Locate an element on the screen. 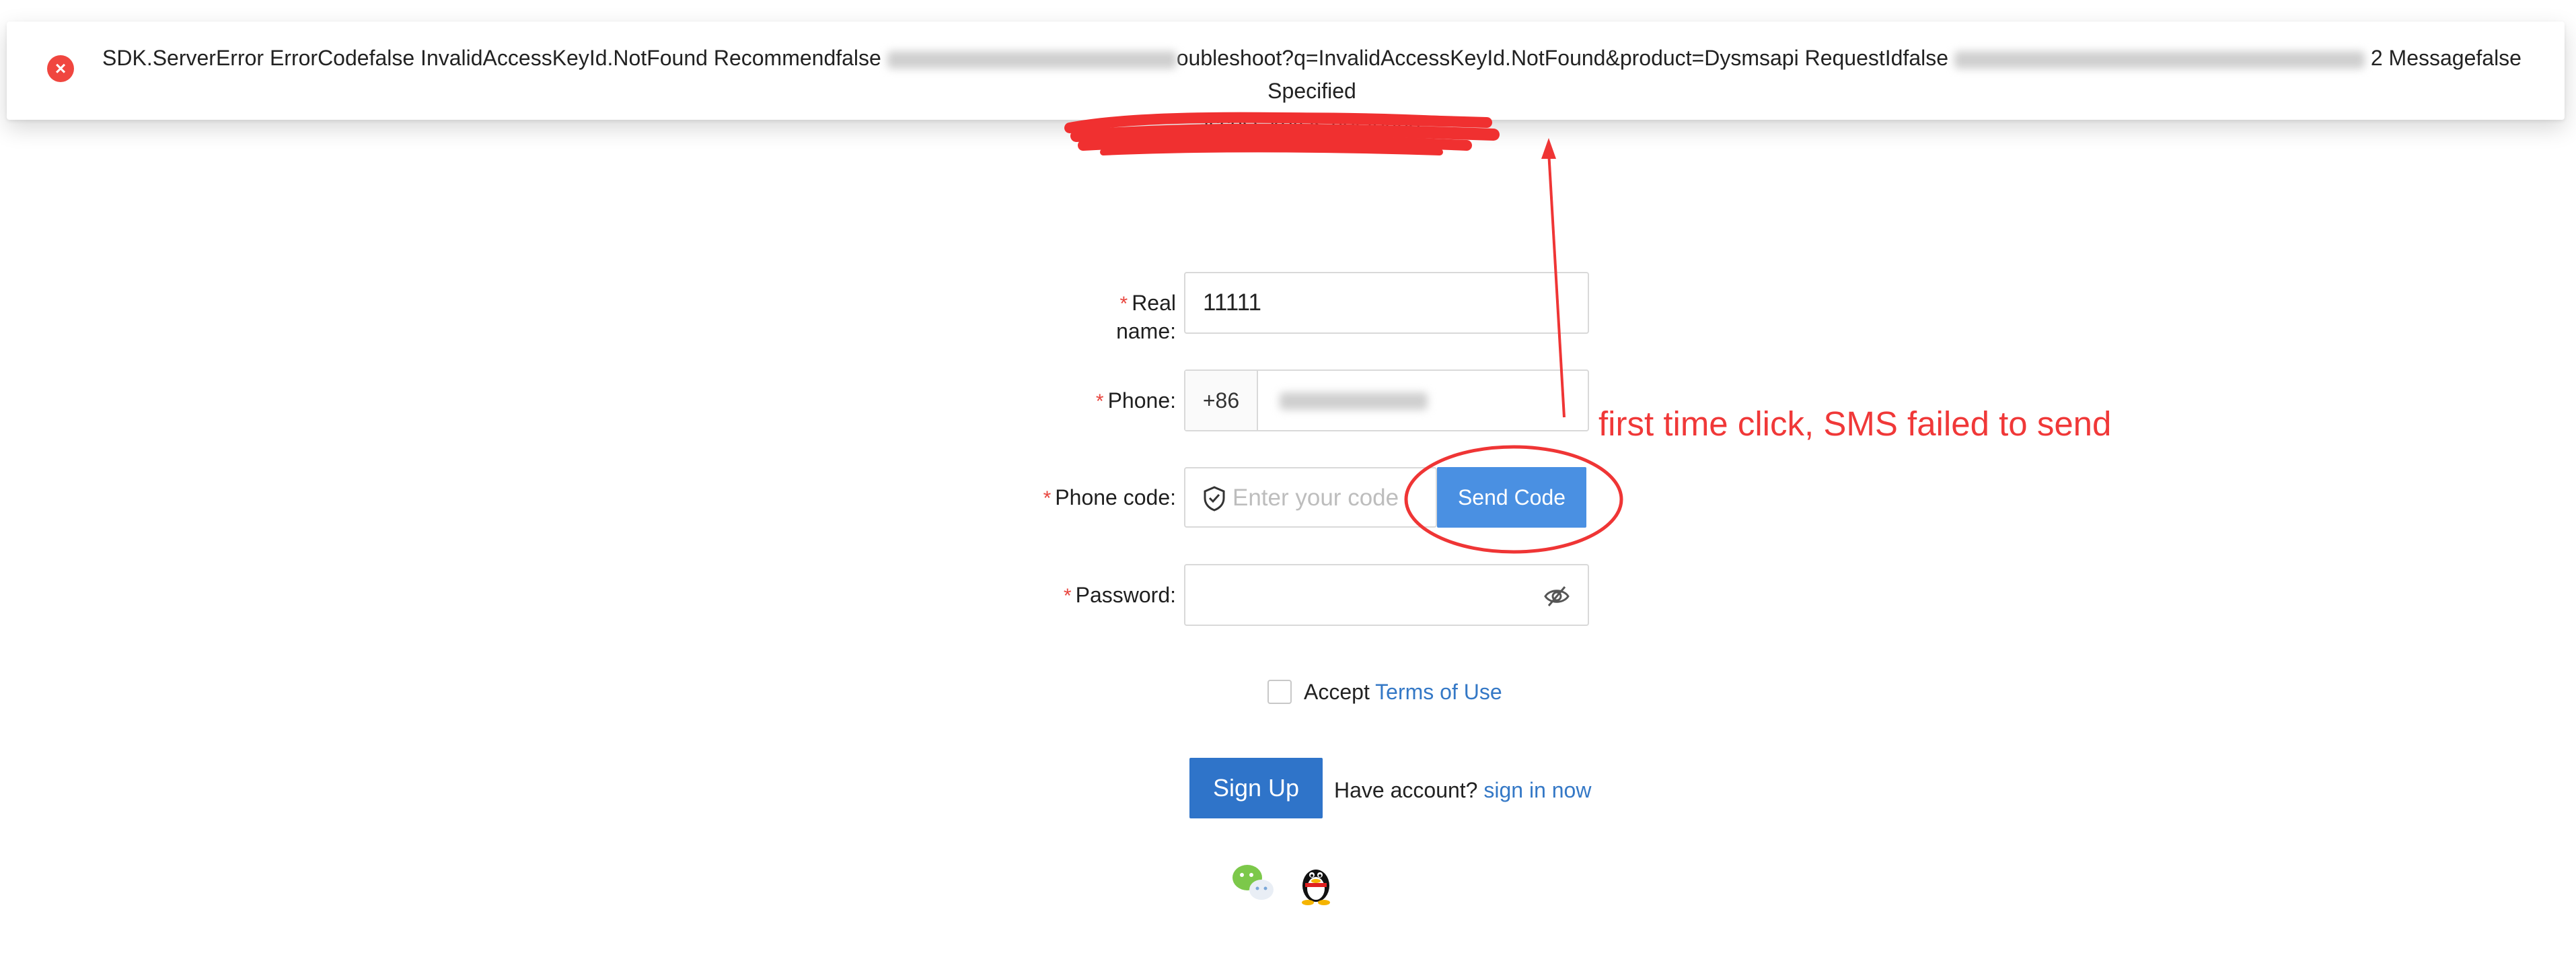 Image resolution: width=2576 pixels, height=953 pixels. red-arrow-head is located at coordinates (1548, 148).